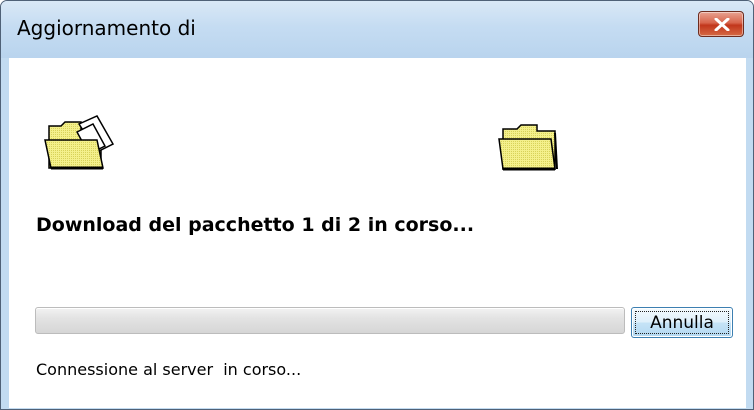  I want to click on cancel-button-label: Annulla, so click(682, 322).